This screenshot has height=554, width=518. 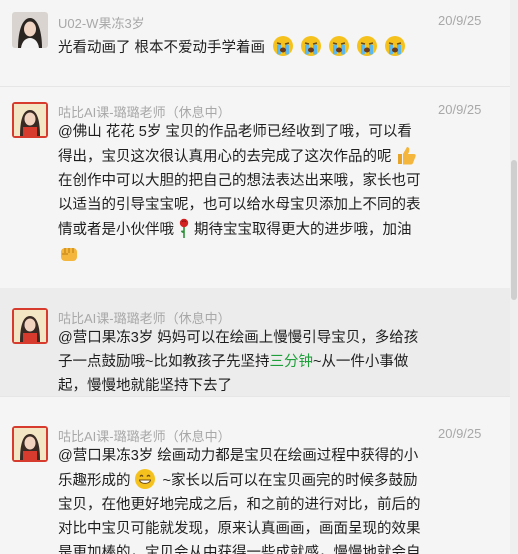 What do you see at coordinates (406, 155) in the screenshot?
I see `thumbs-up-icon` at bounding box center [406, 155].